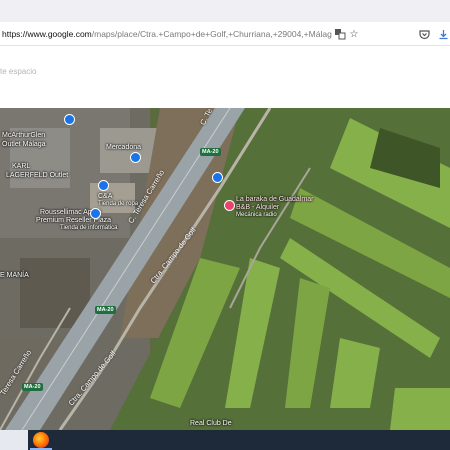 The image size is (450, 450). I want to click on tab-strip, so click(225, 11).